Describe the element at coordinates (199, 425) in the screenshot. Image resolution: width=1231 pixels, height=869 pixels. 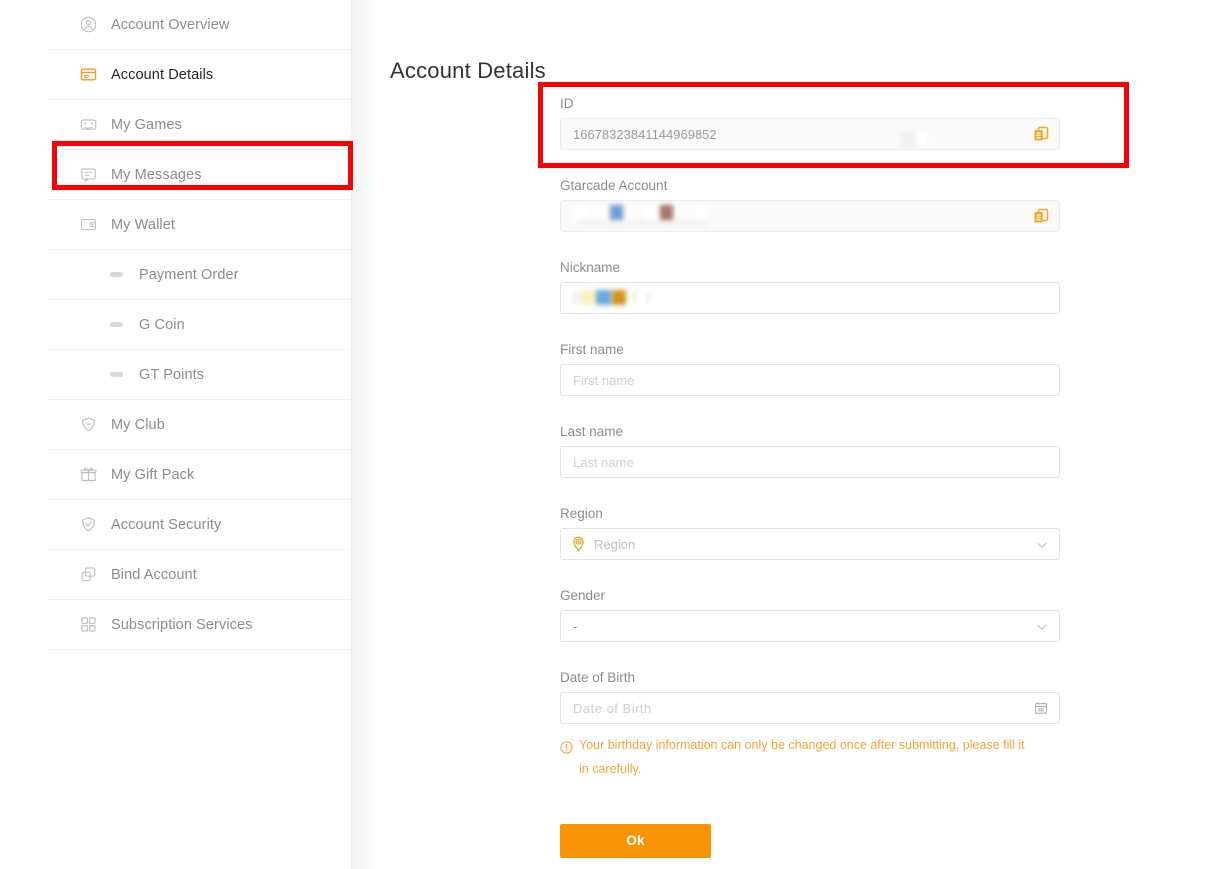
I see `sidebar-item-my-club: My Club` at that location.